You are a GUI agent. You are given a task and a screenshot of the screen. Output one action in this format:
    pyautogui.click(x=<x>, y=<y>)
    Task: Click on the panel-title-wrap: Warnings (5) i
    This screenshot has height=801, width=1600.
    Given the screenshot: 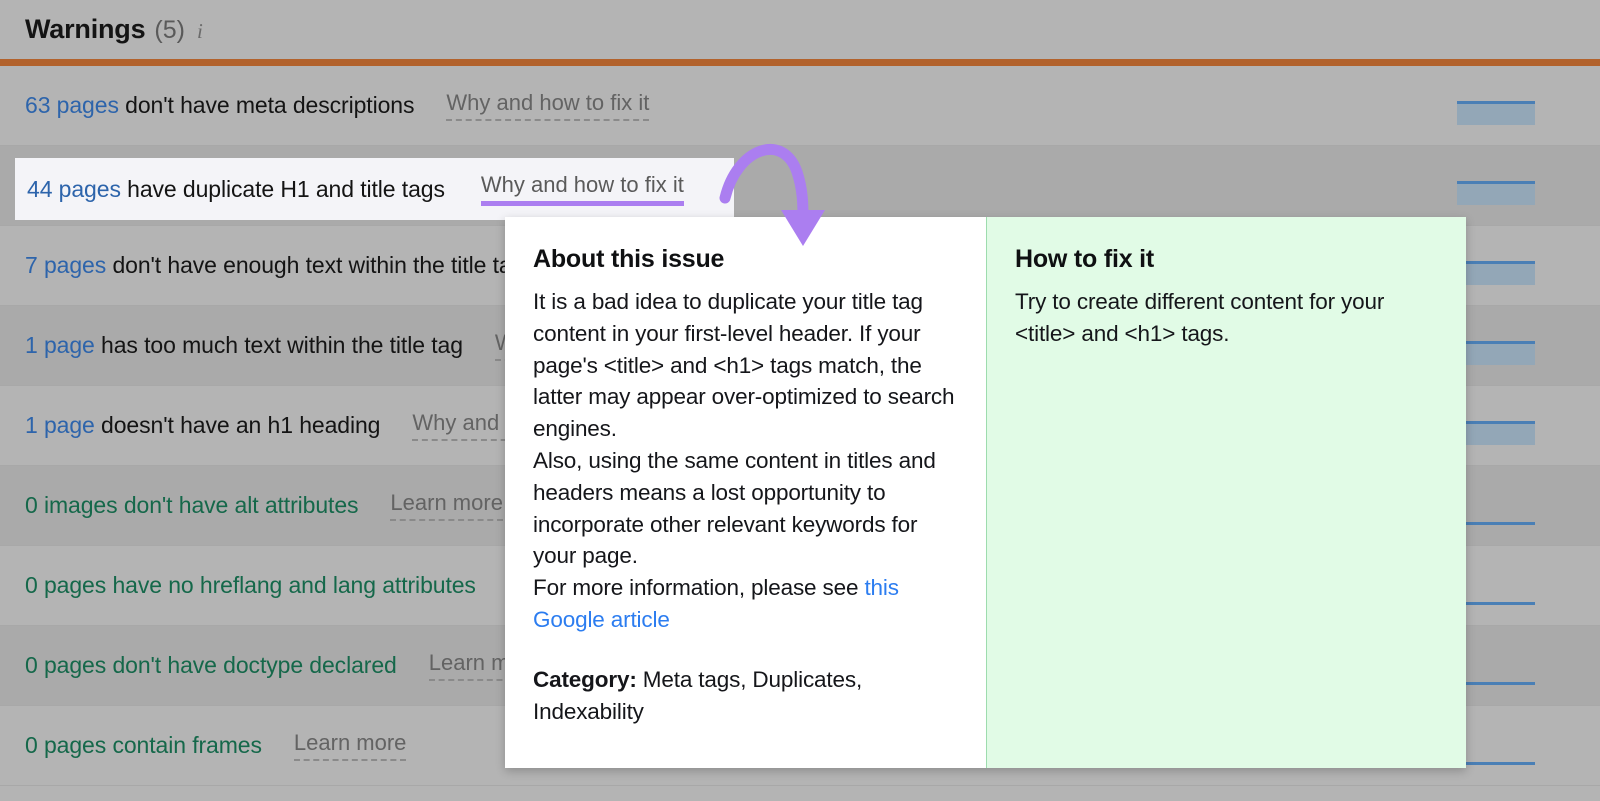 What is the action you would take?
    pyautogui.click(x=101, y=29)
    